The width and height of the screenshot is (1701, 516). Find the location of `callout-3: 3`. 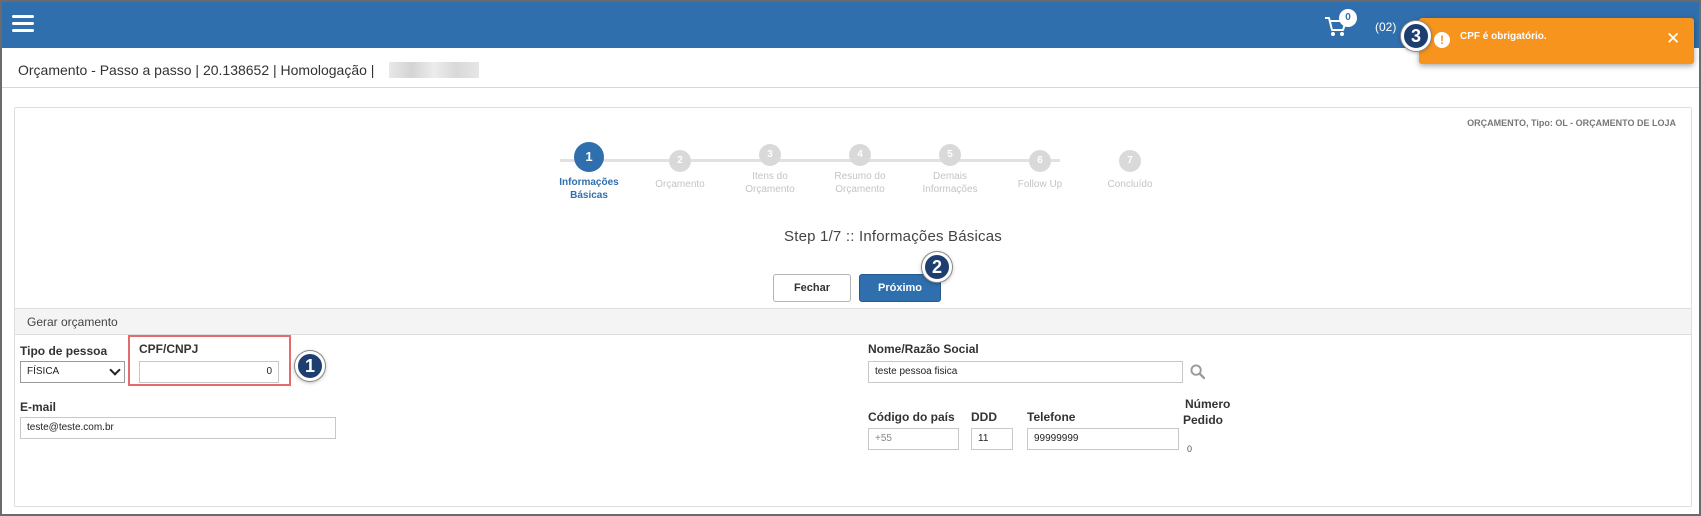

callout-3: 3 is located at coordinates (1416, 36).